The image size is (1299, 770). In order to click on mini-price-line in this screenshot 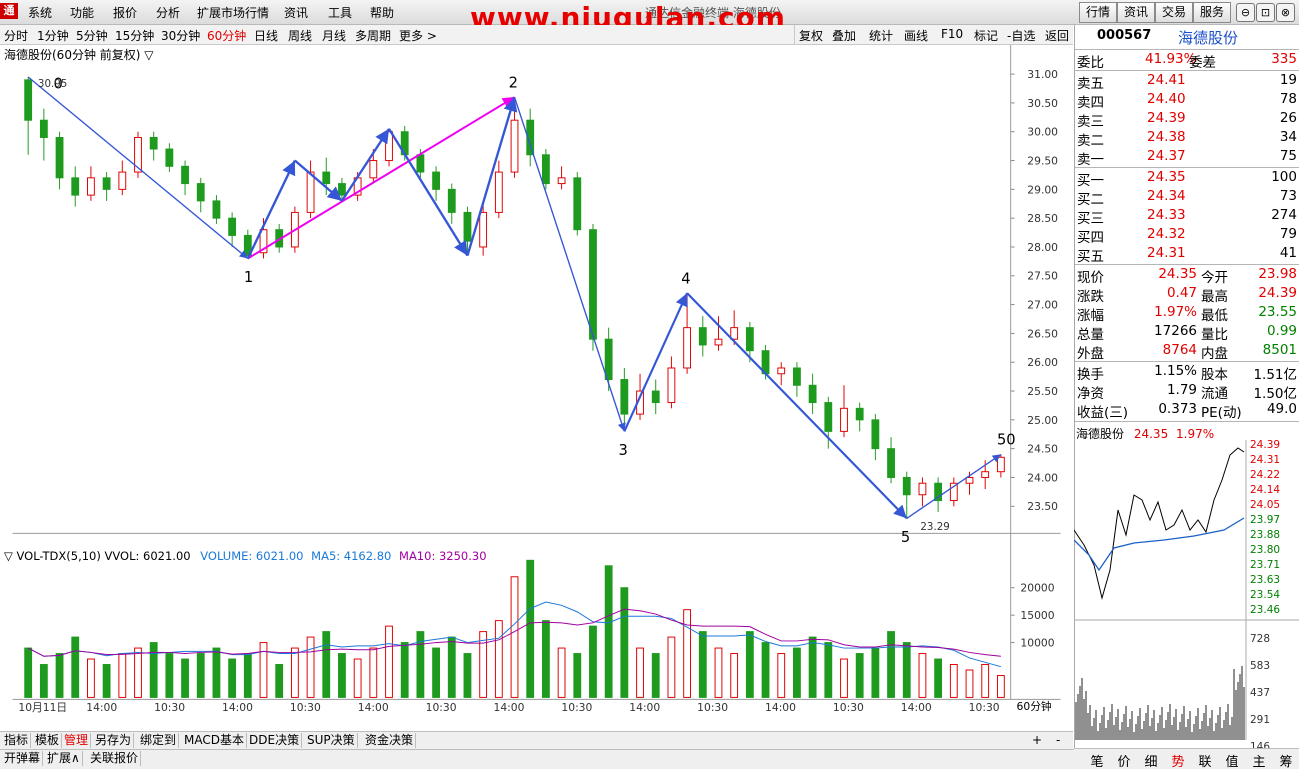, I will do `click(1159, 523)`.